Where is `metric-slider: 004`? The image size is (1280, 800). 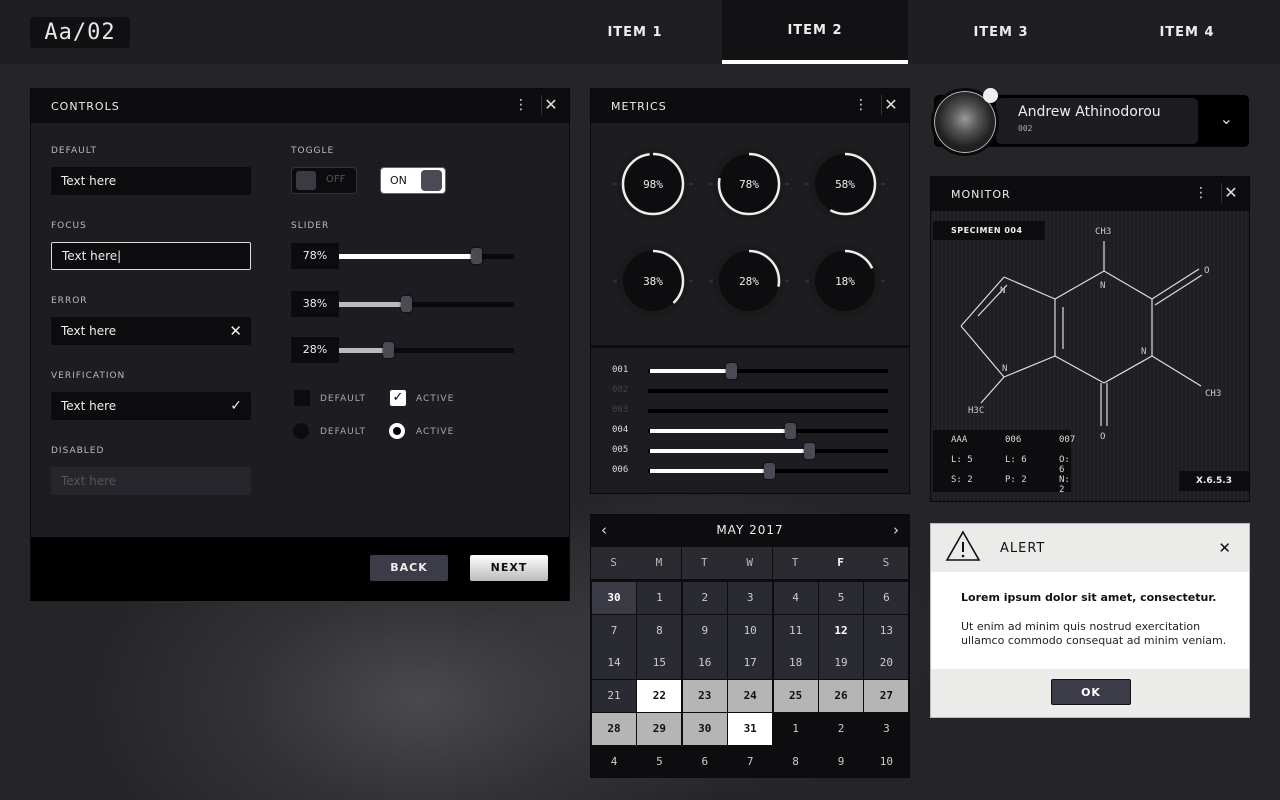 metric-slider: 004 is located at coordinates (752, 431).